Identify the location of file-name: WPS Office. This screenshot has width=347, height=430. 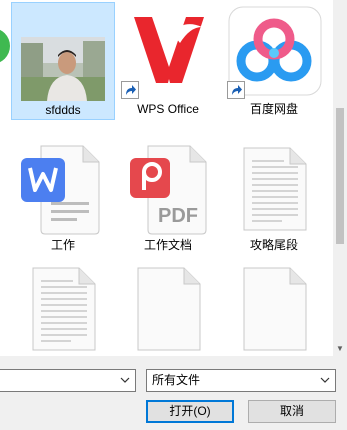
(168, 109).